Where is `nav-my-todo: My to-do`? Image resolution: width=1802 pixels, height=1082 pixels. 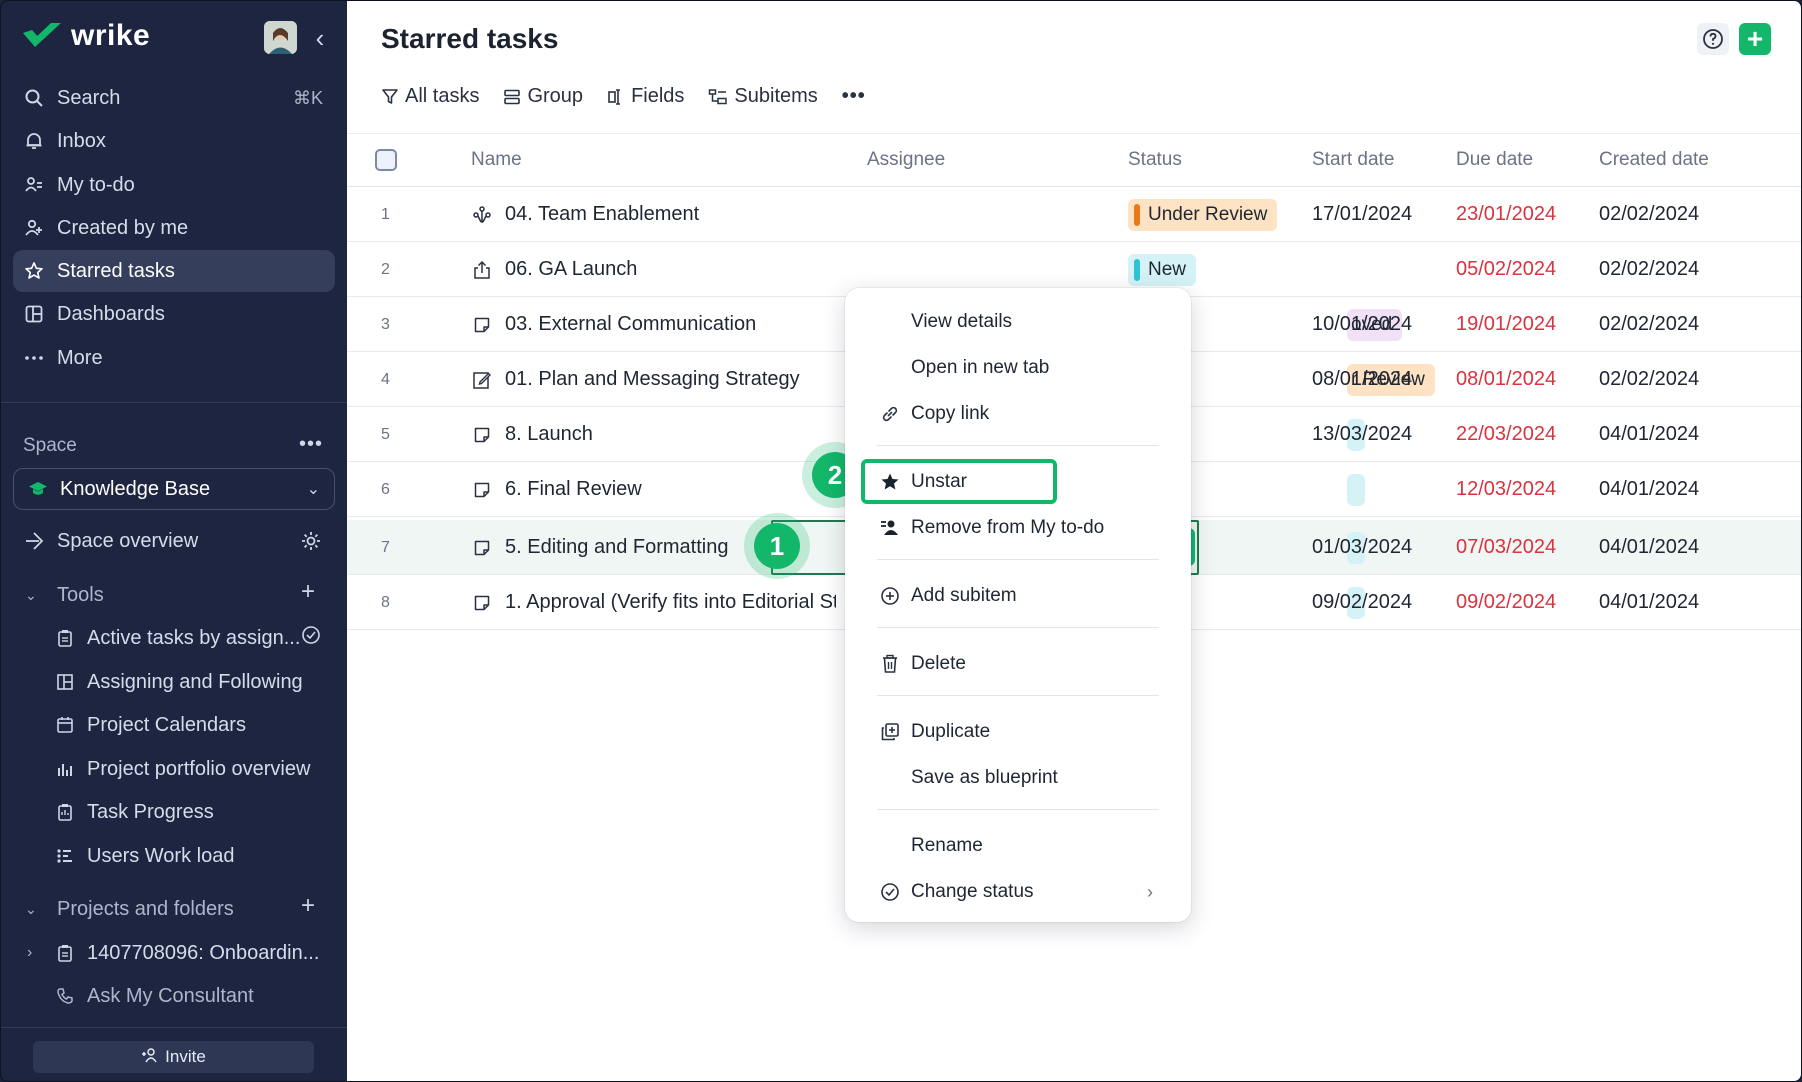
nav-my-todo: My to-do is located at coordinates (174, 185).